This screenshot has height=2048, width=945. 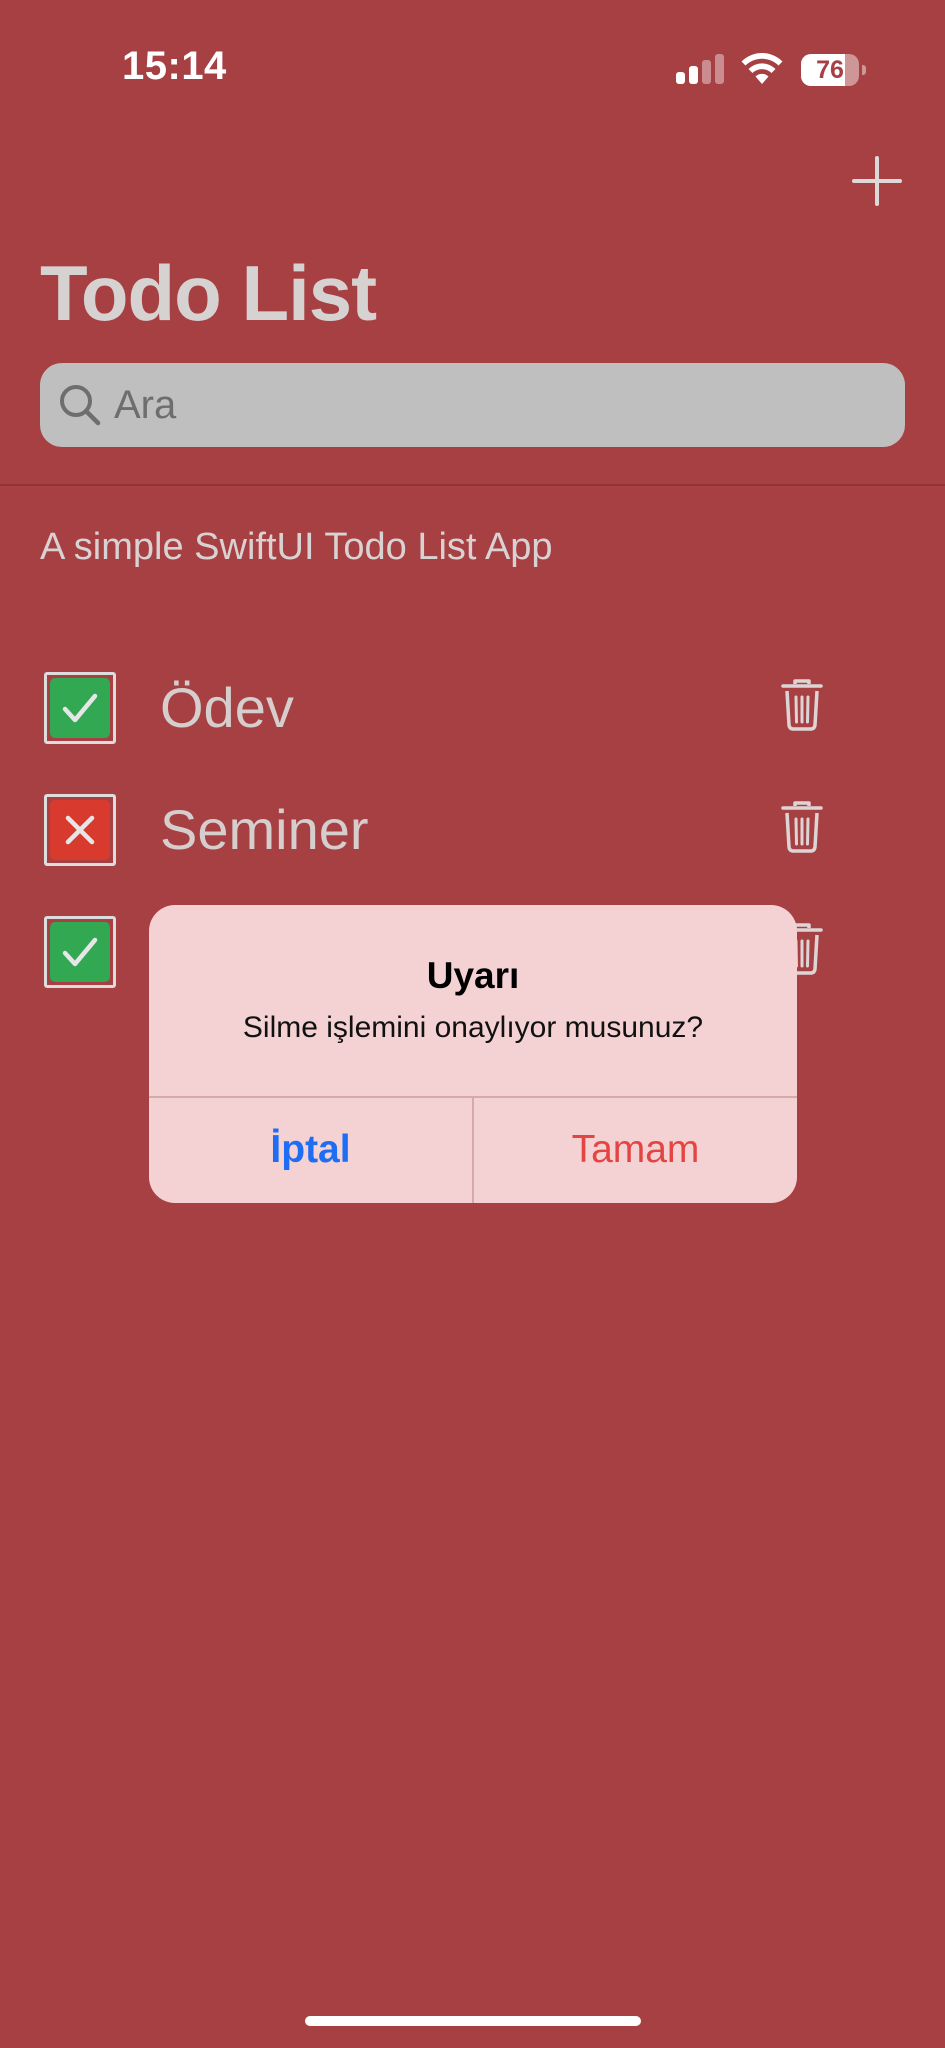 I want to click on confirm-button: Tamam, so click(x=635, y=1150).